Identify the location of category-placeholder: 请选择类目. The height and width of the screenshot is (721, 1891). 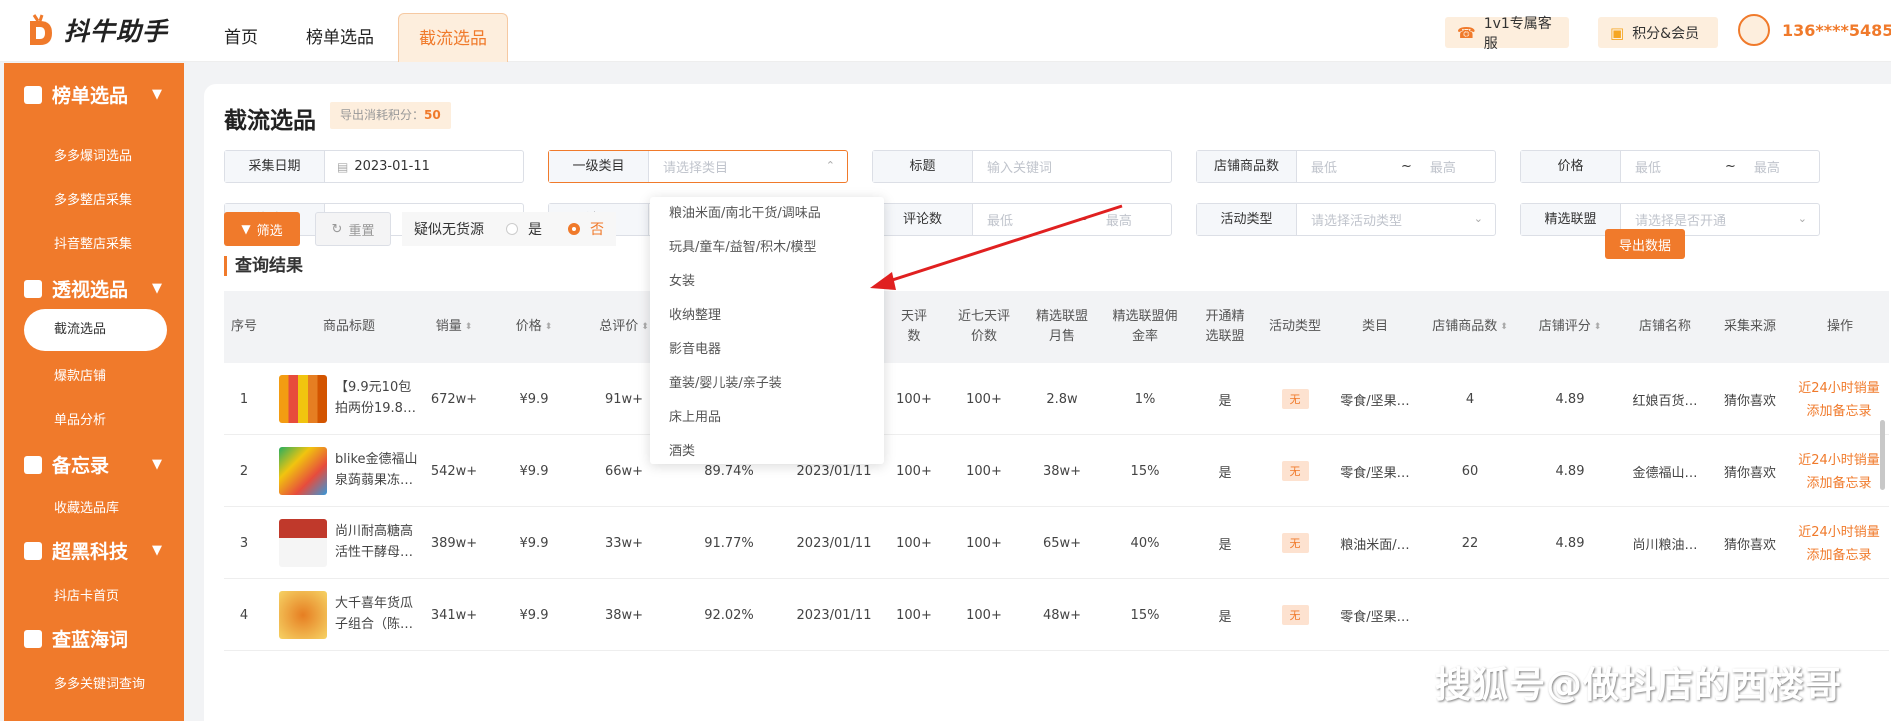
(696, 168).